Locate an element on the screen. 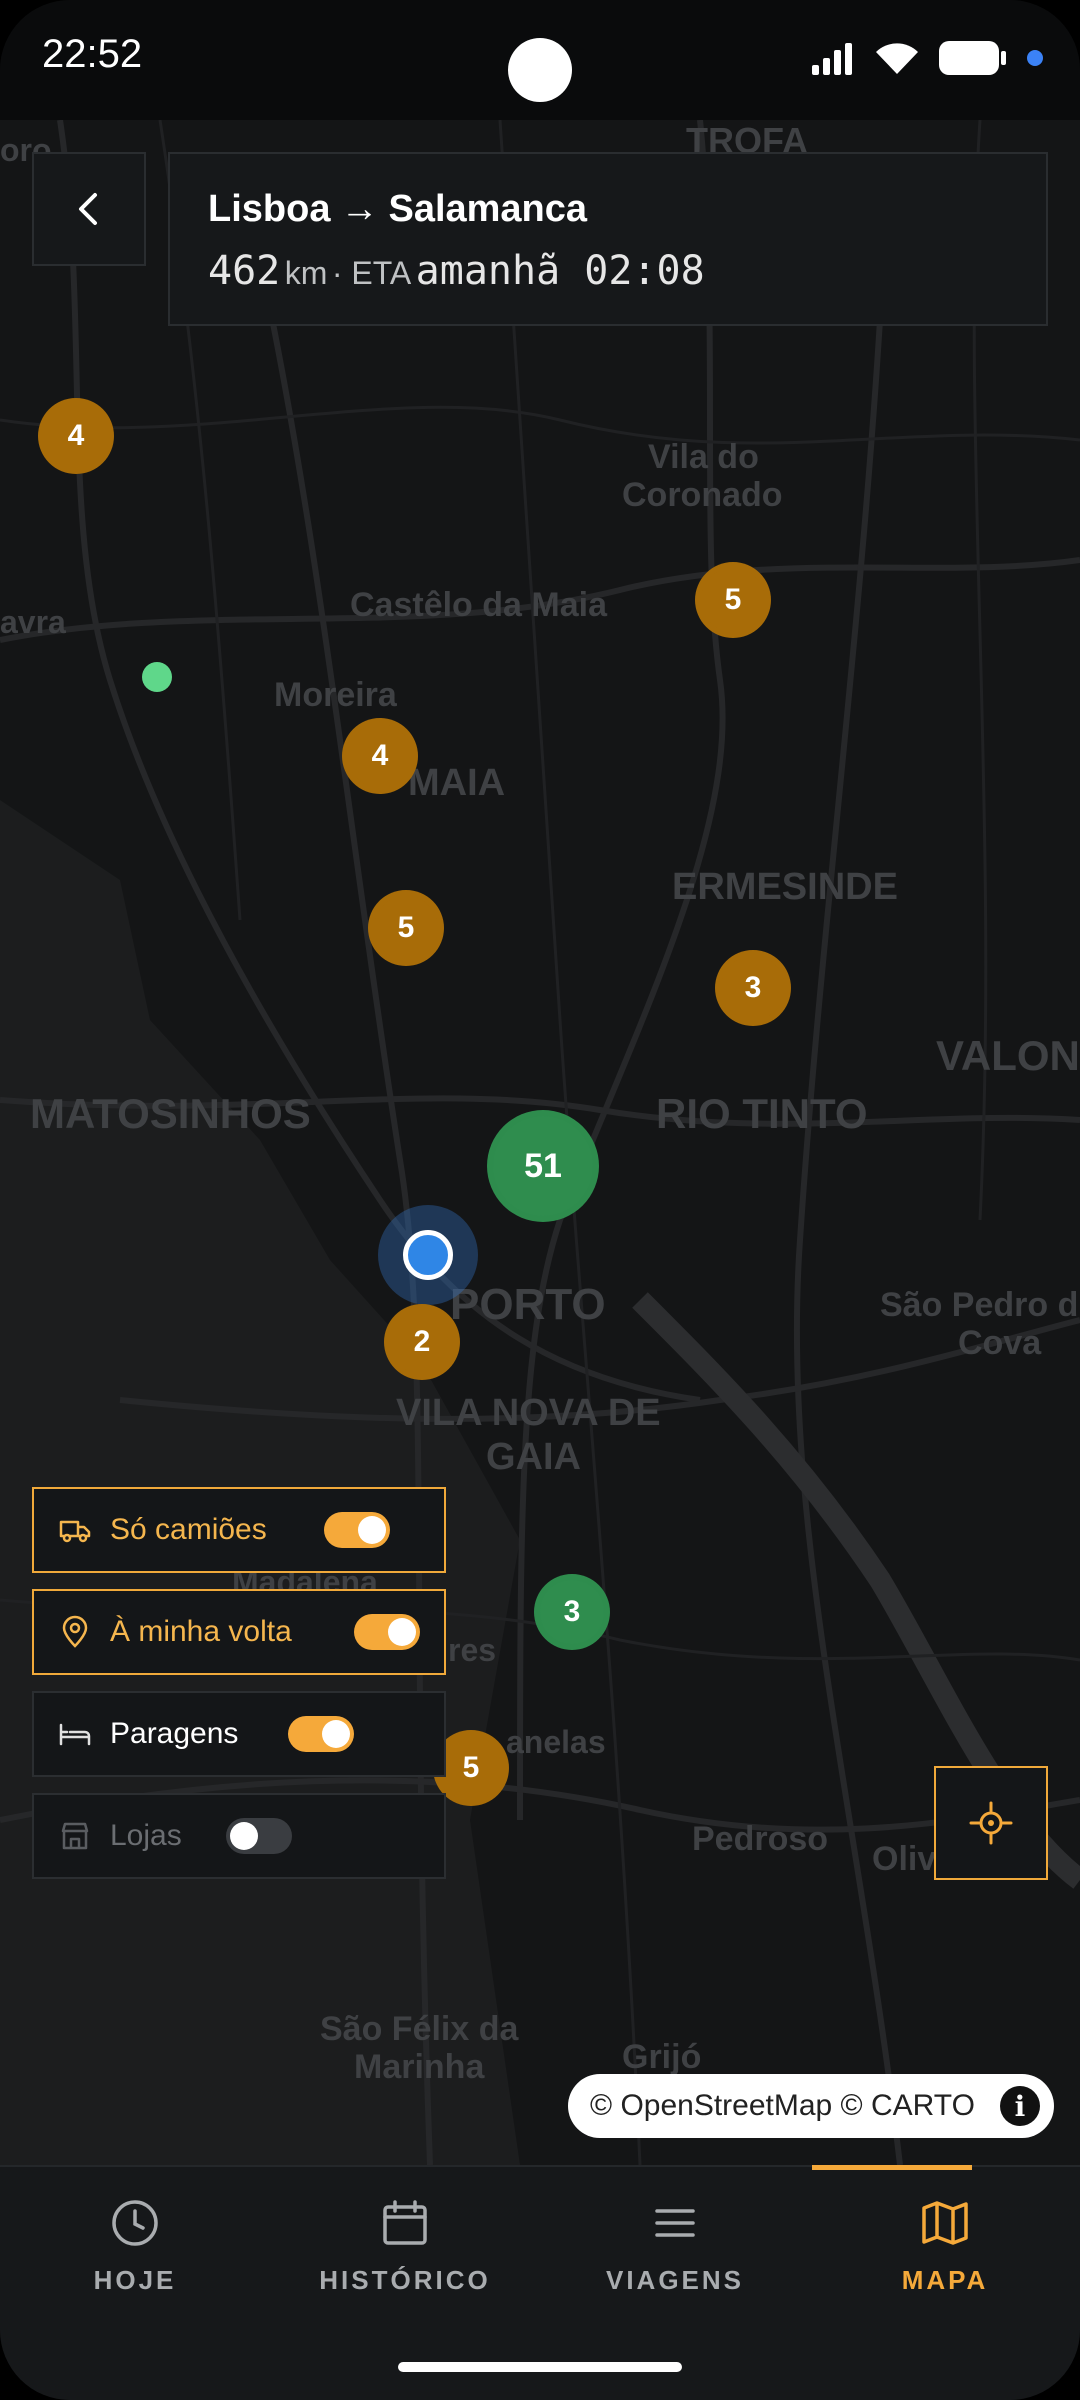 The width and height of the screenshot is (1080, 2400). filter-around-me: À minha volta is located at coordinates (239, 1632).